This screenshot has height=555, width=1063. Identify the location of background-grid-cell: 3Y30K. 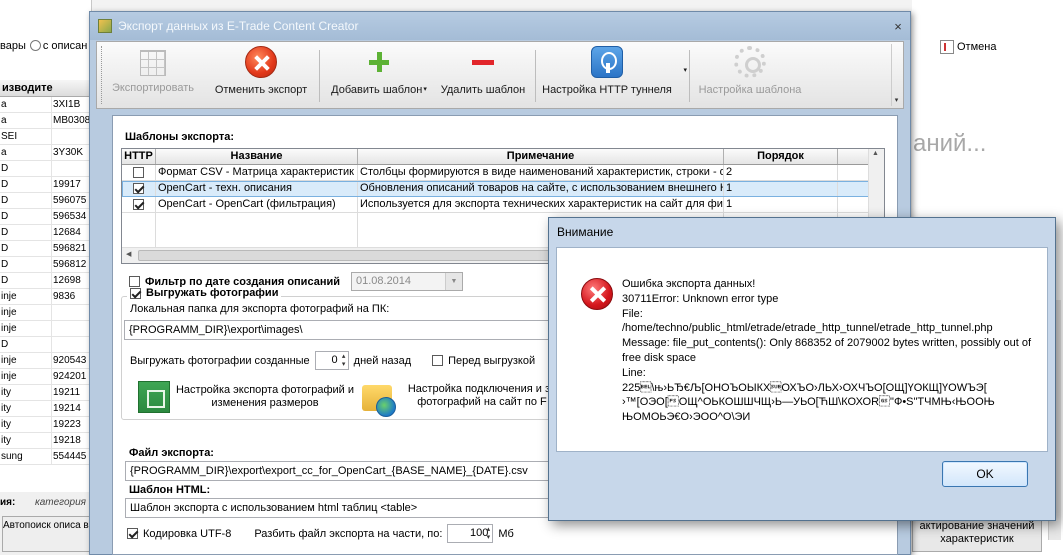
(68, 152).